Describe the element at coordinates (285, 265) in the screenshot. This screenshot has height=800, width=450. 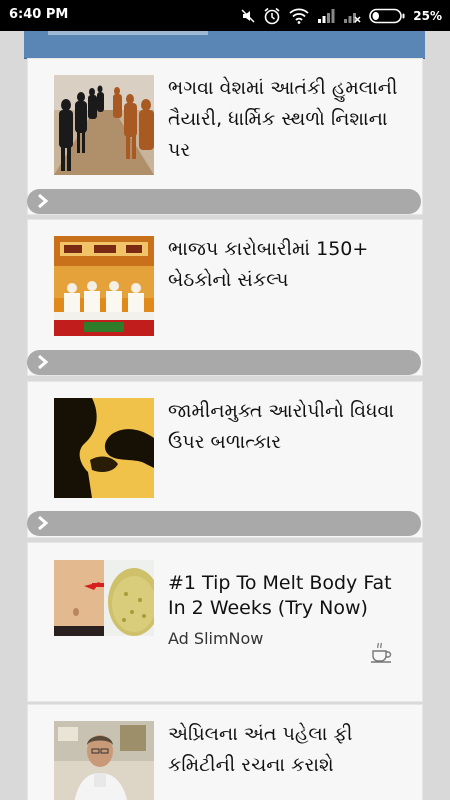
I see `news-headline: ભાજપ કારોબારીમાં 150+ બેઠકોનો સંકલ્પ` at that location.